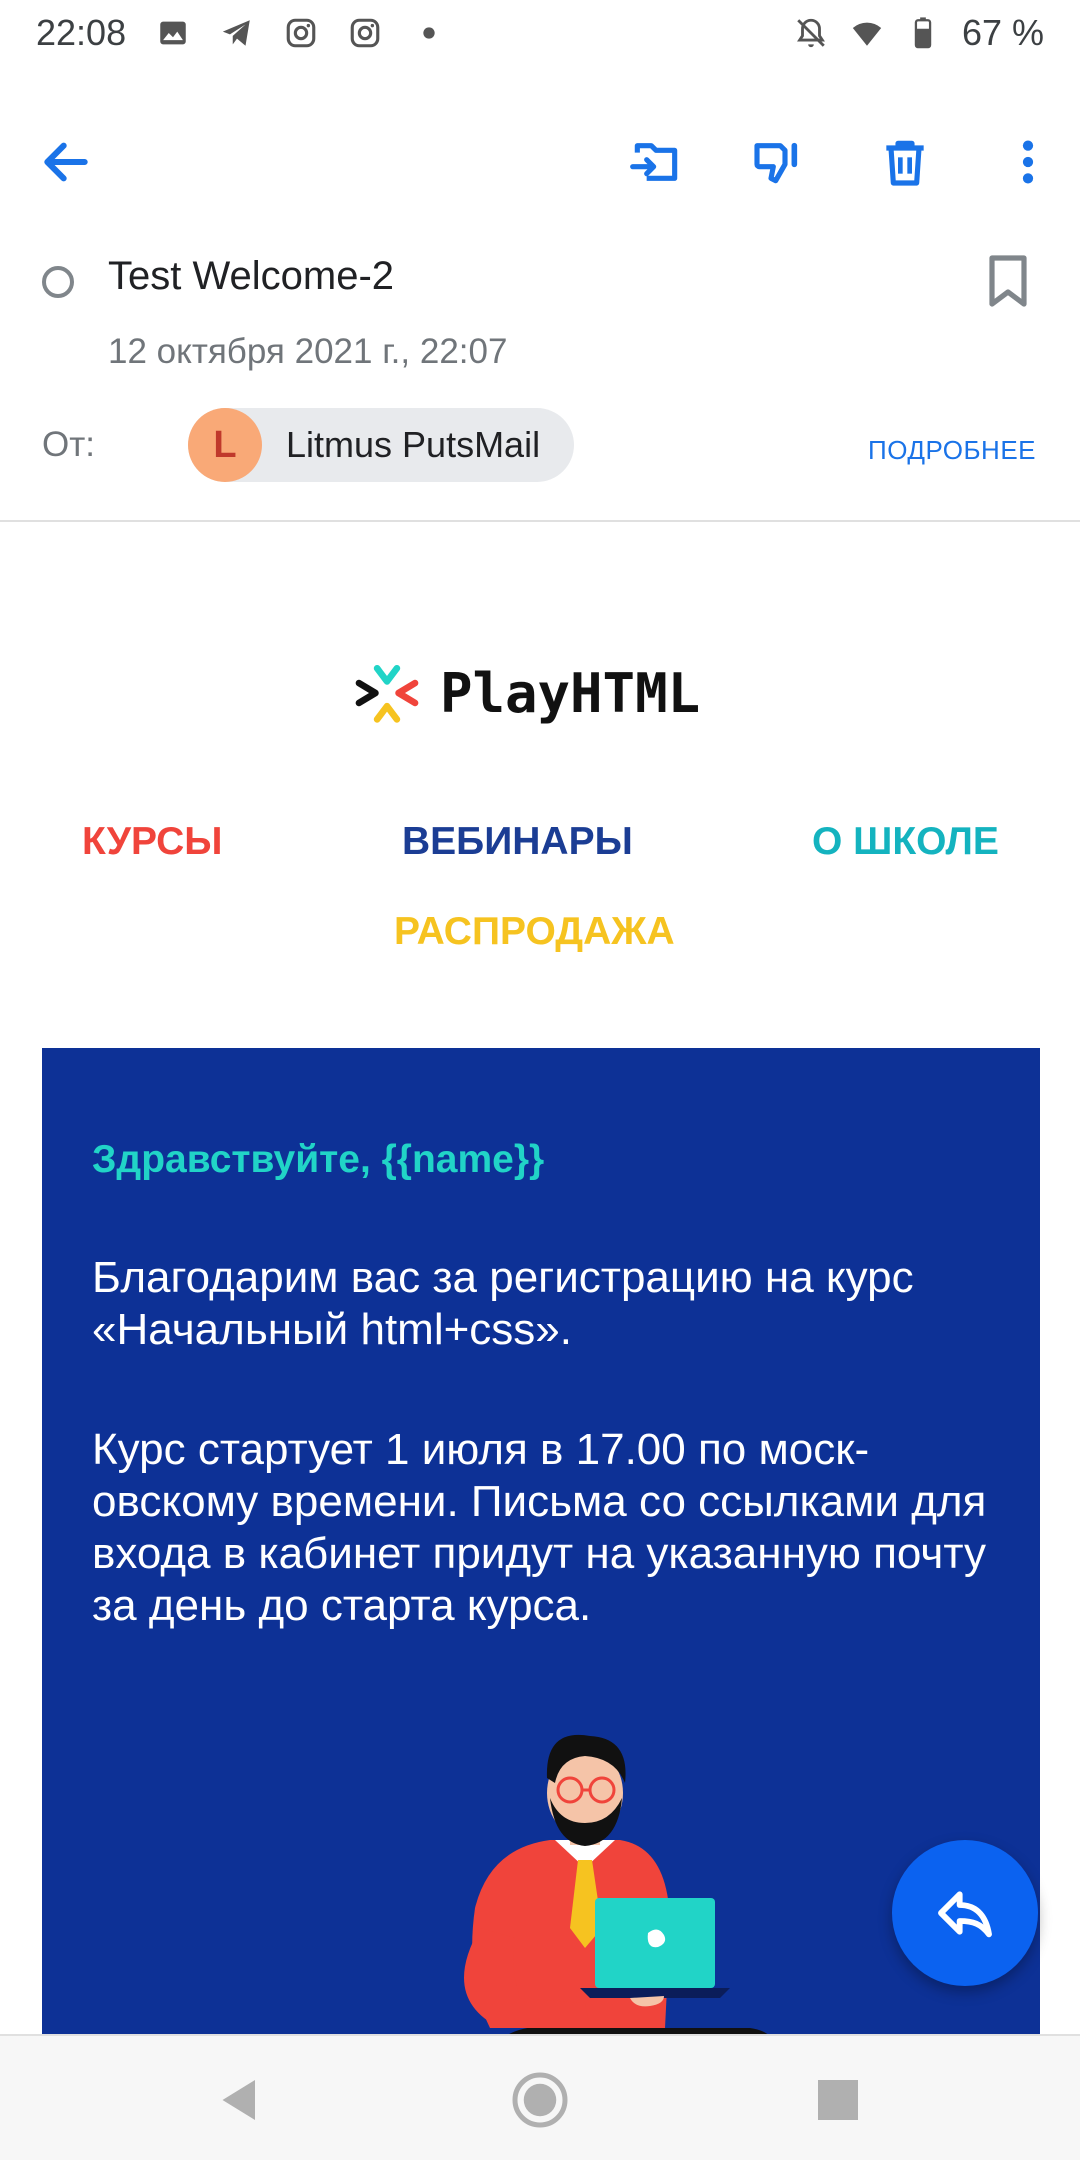  I want to click on telegram-icon, so click(237, 33).